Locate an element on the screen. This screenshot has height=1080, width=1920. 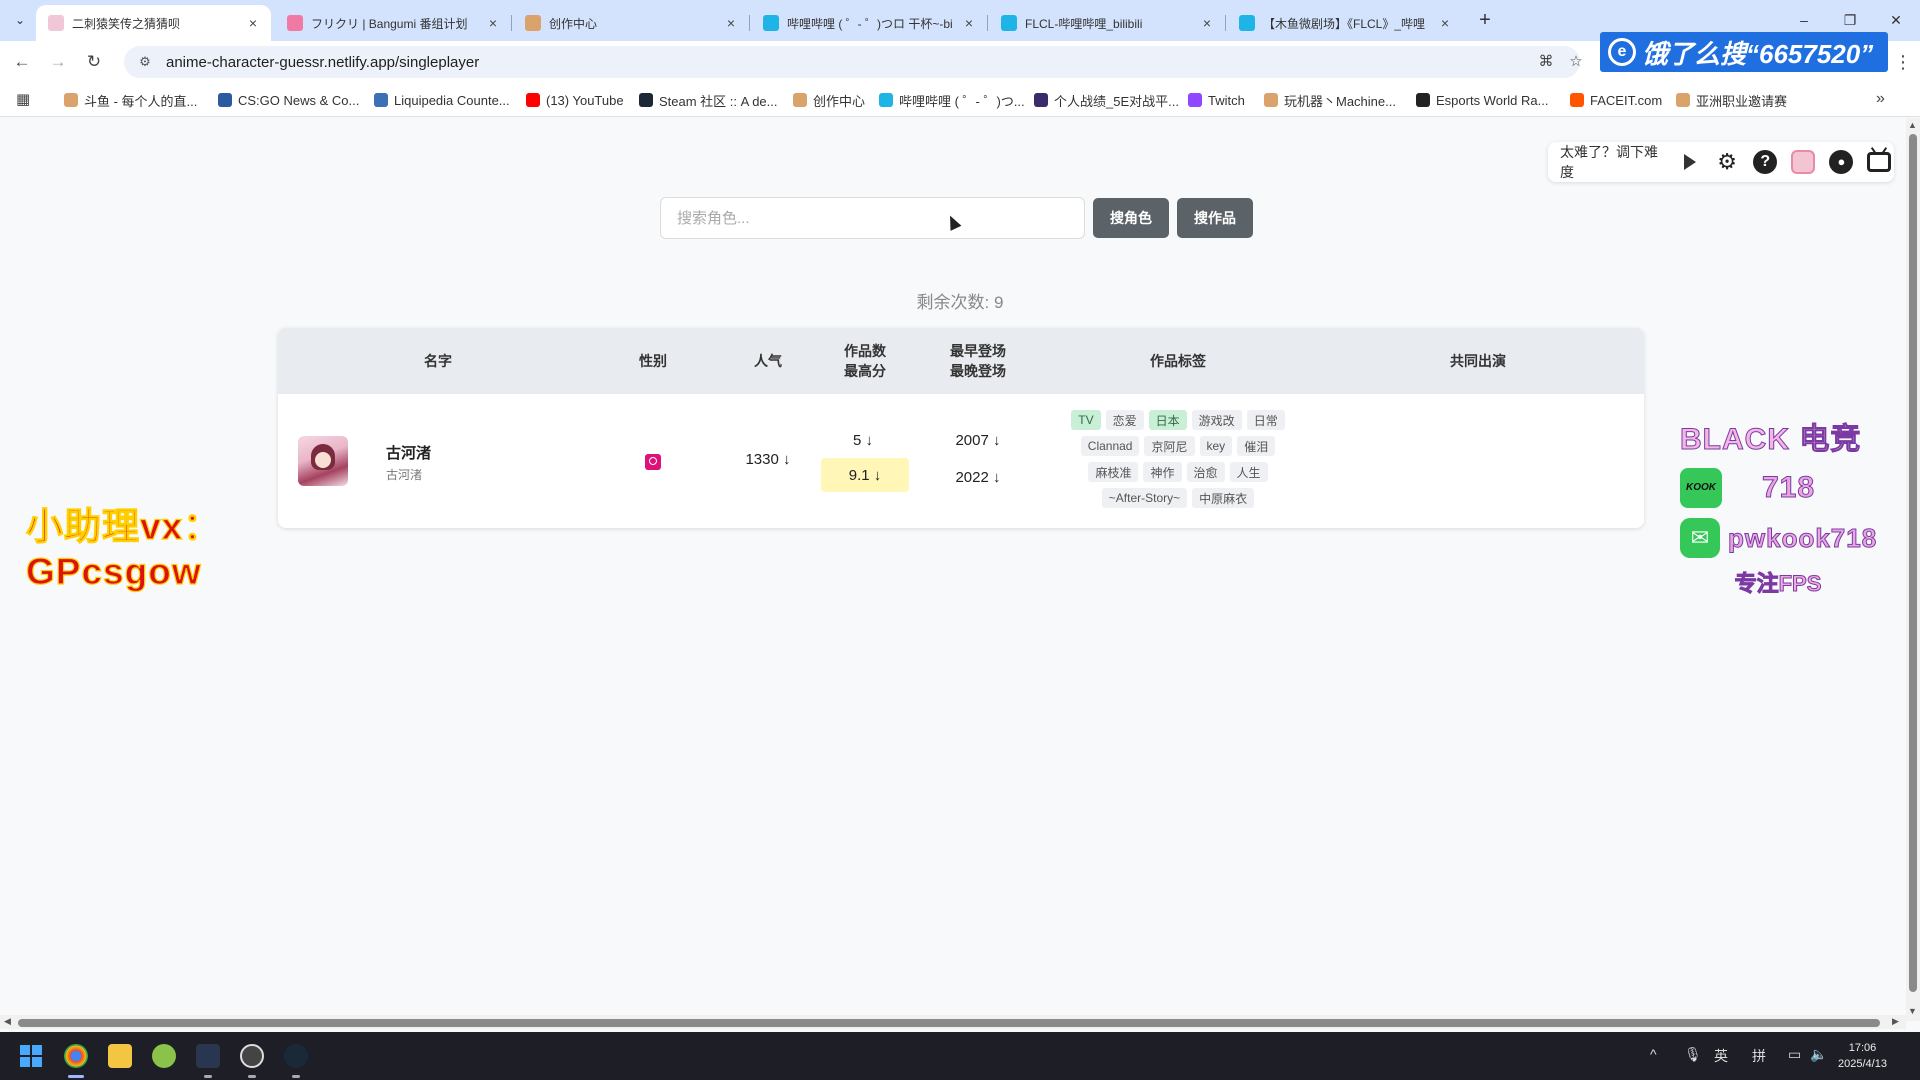
scroll-up-icon: ▲ is located at coordinates (1912, 125).